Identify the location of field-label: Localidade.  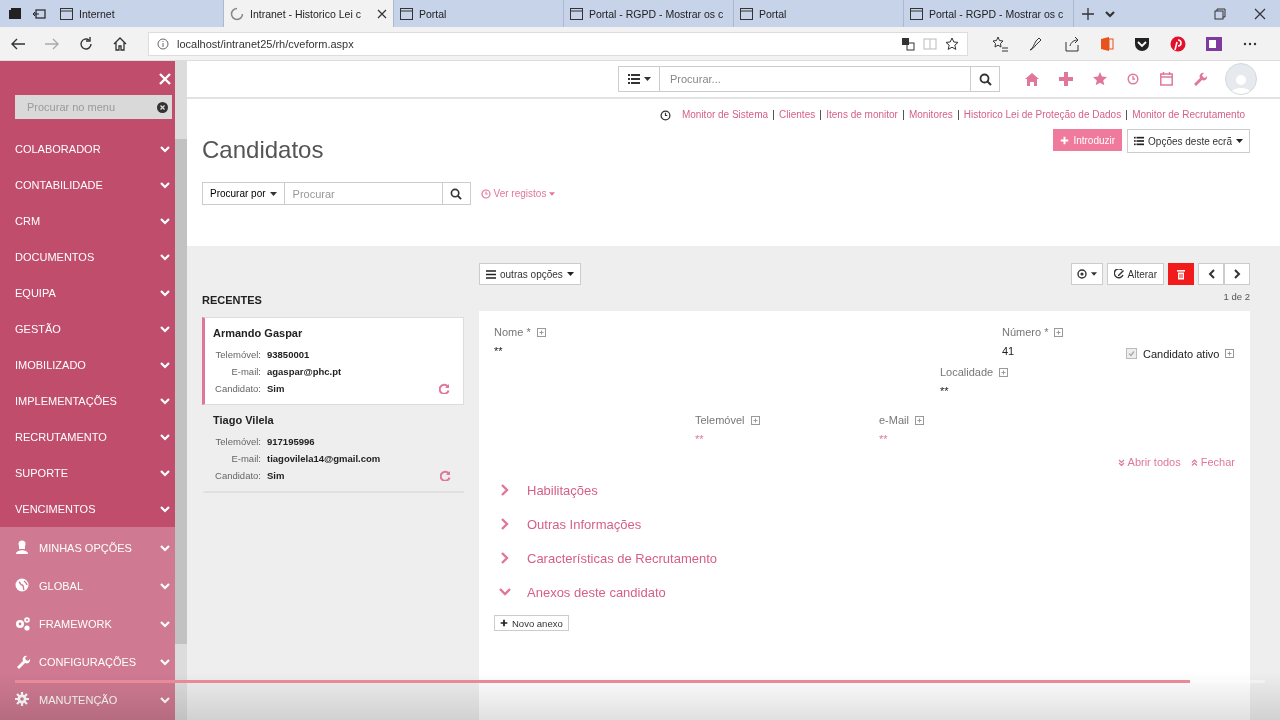
(967, 372).